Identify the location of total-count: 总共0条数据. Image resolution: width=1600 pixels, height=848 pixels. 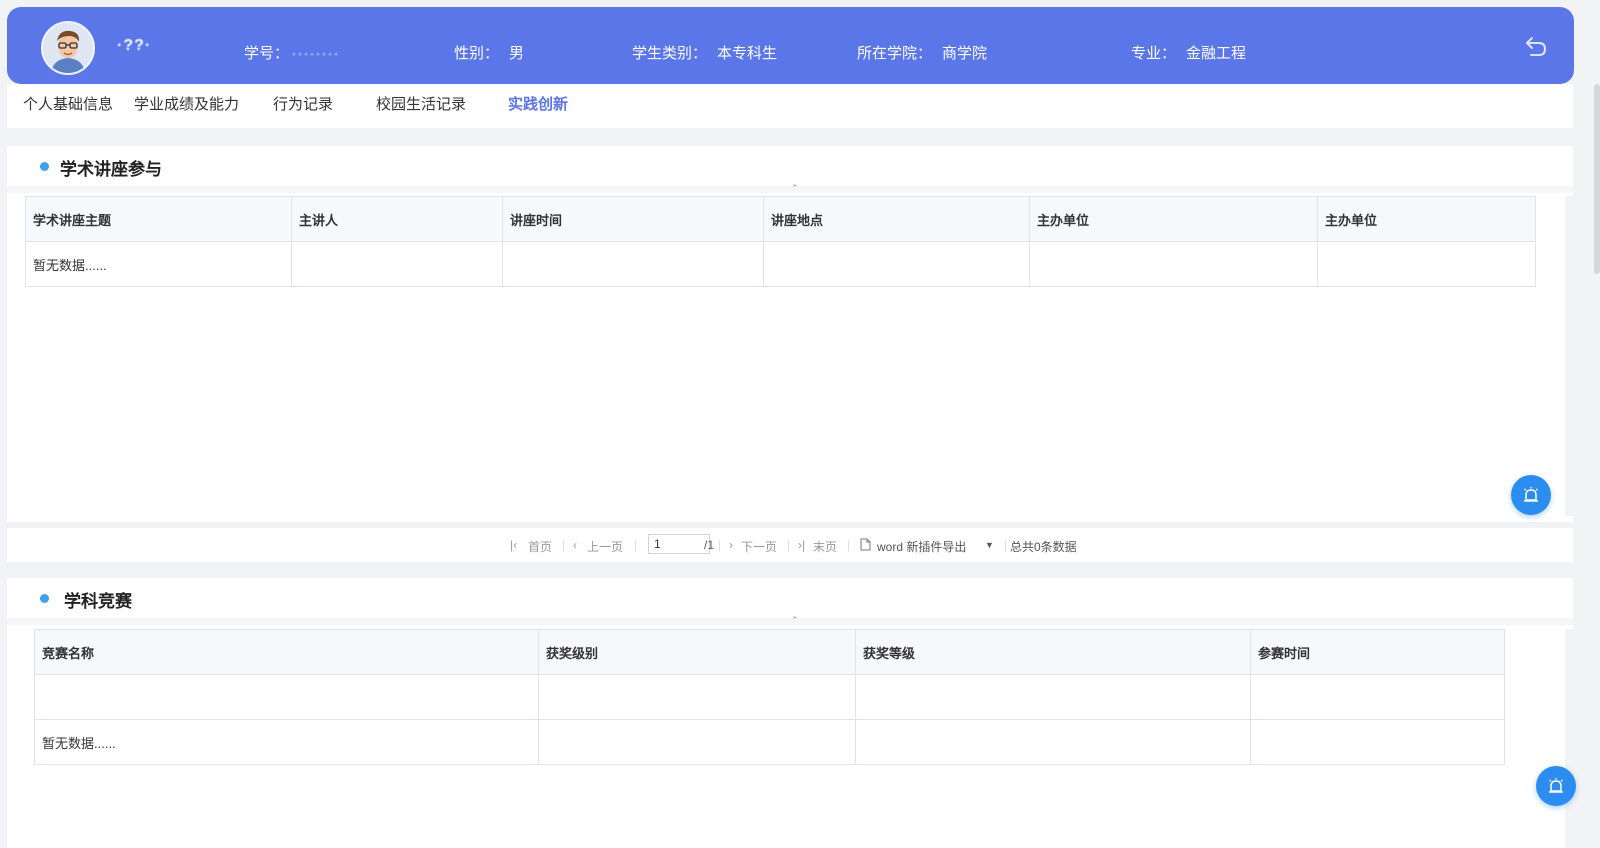
(1043, 547).